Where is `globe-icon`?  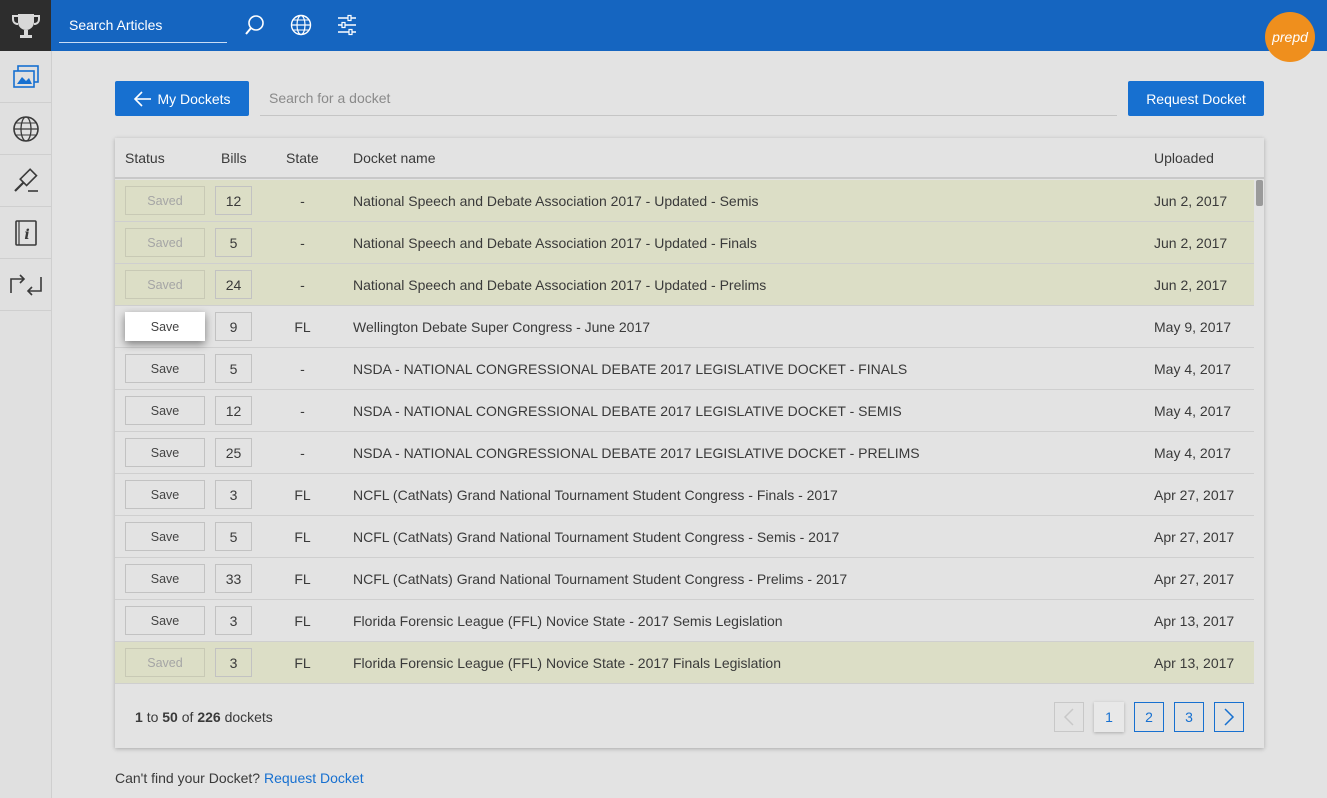 globe-icon is located at coordinates (301, 25).